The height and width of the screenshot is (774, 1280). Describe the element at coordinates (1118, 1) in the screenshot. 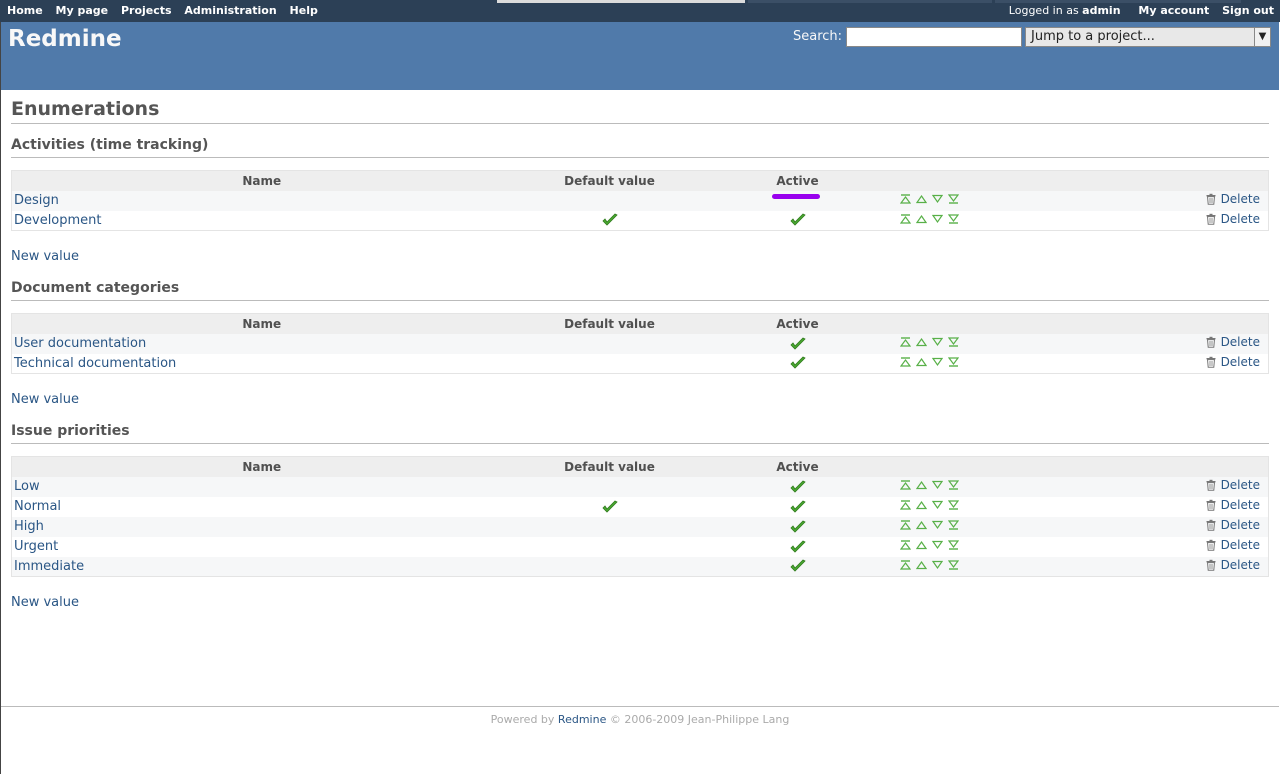

I see `browser-tab-strip` at that location.